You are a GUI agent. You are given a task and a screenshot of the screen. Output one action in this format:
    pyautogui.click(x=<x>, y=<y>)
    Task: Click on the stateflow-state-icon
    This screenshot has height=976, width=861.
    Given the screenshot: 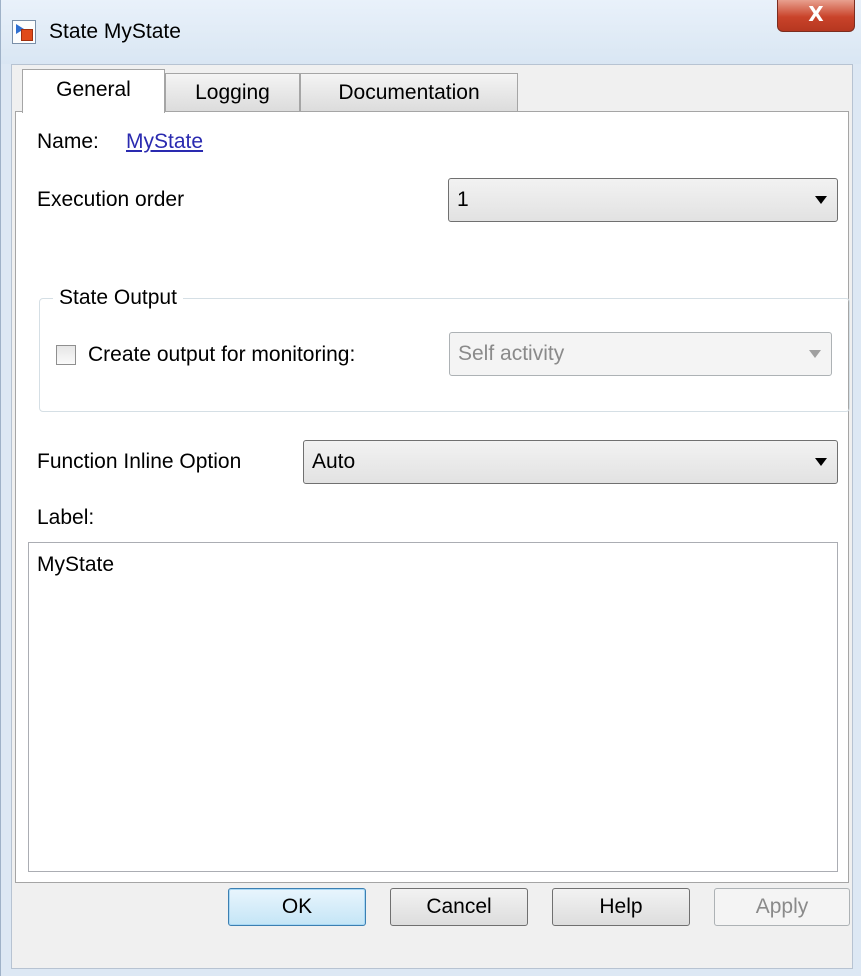 What is the action you would take?
    pyautogui.click(x=24, y=32)
    